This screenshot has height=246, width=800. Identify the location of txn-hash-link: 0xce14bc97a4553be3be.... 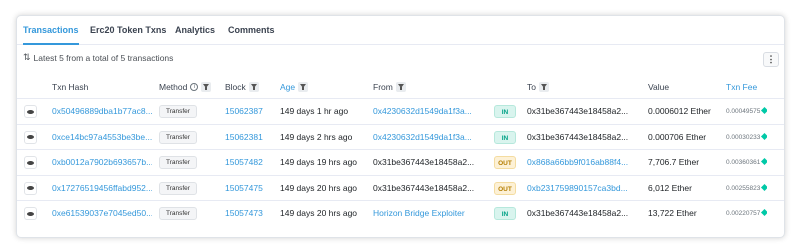
(102, 138).